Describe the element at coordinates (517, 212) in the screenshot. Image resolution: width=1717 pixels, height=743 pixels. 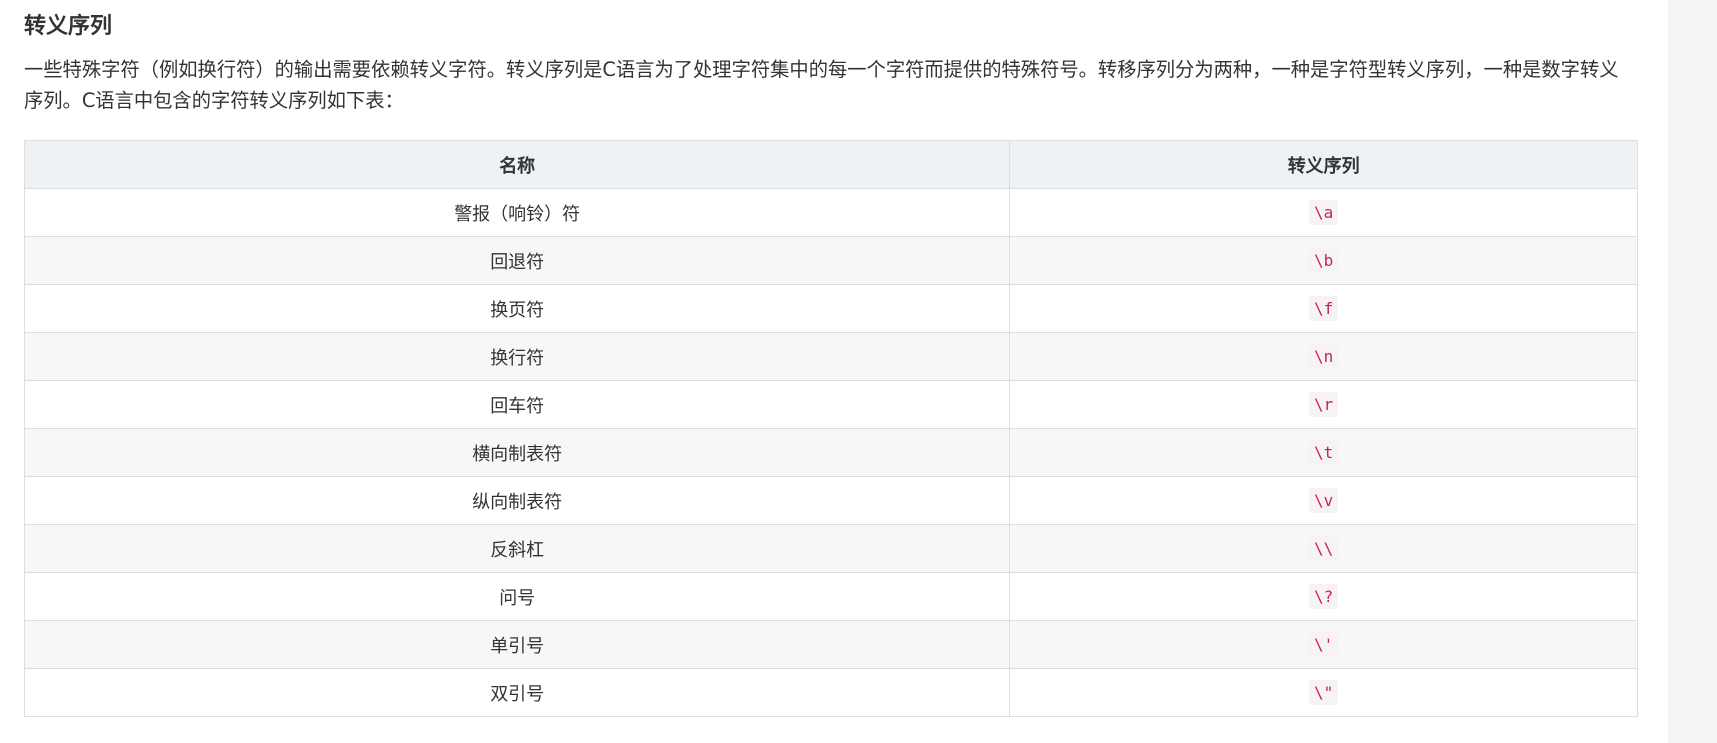
I see `row-name-cell: 警报（响铃）符` at that location.